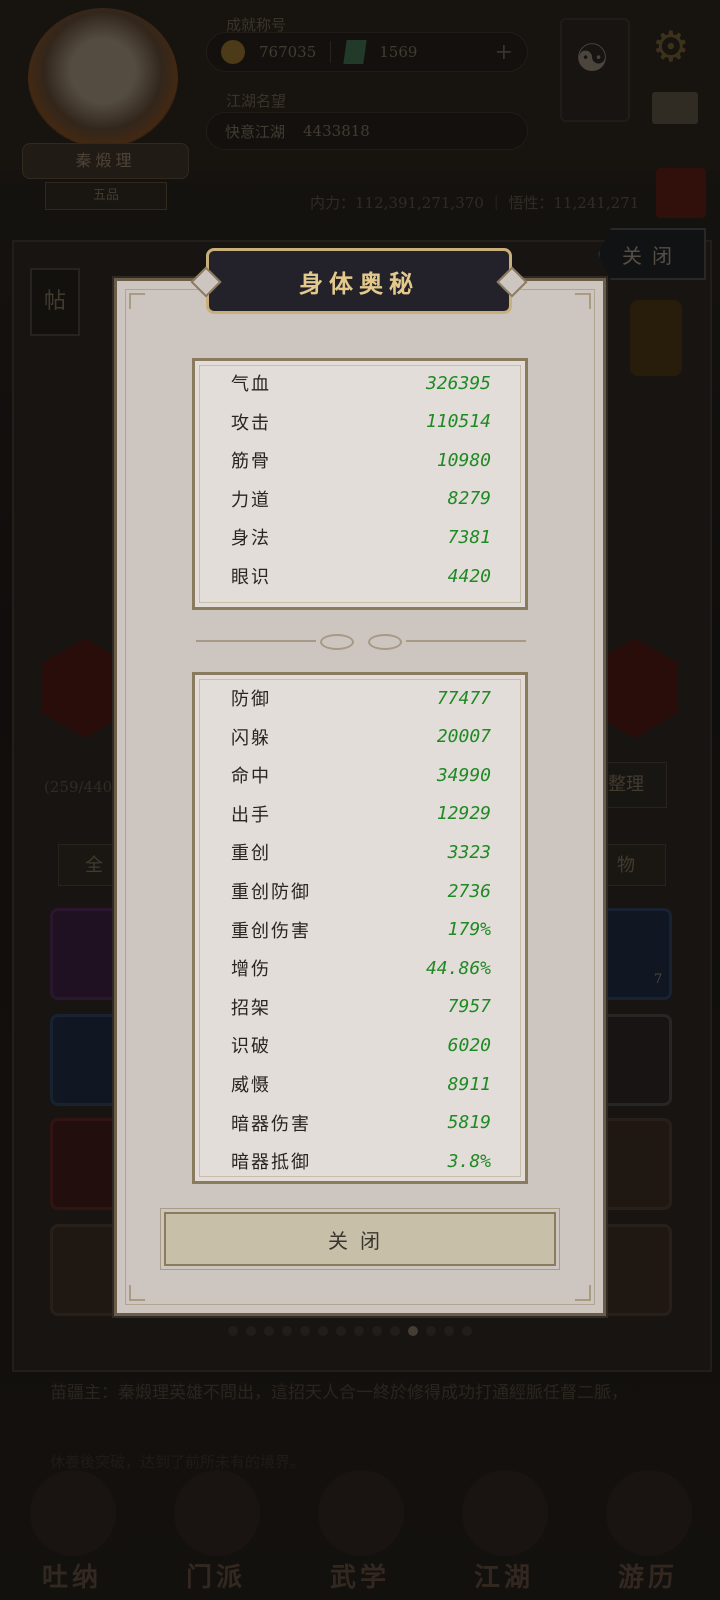 The width and height of the screenshot is (720, 1600). What do you see at coordinates (469, 537) in the screenshot?
I see `stat-value: 7381` at bounding box center [469, 537].